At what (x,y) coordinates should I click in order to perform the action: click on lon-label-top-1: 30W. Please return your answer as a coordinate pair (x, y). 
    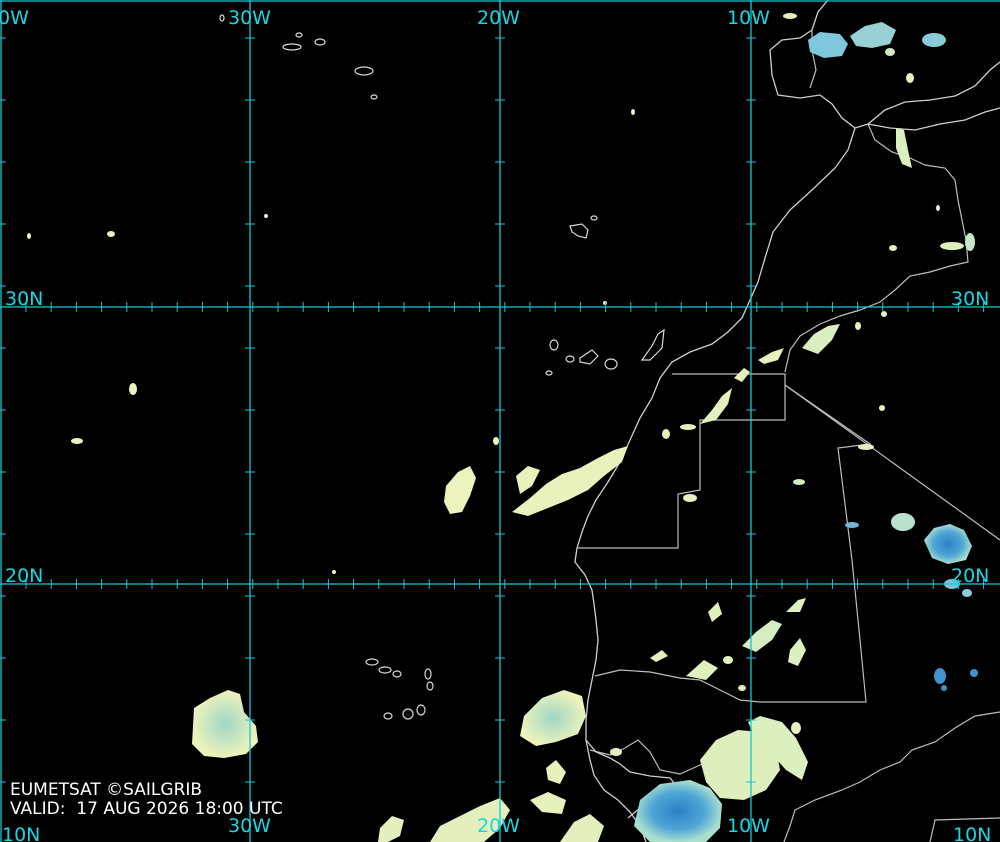
    Looking at the image, I should click on (249, 18).